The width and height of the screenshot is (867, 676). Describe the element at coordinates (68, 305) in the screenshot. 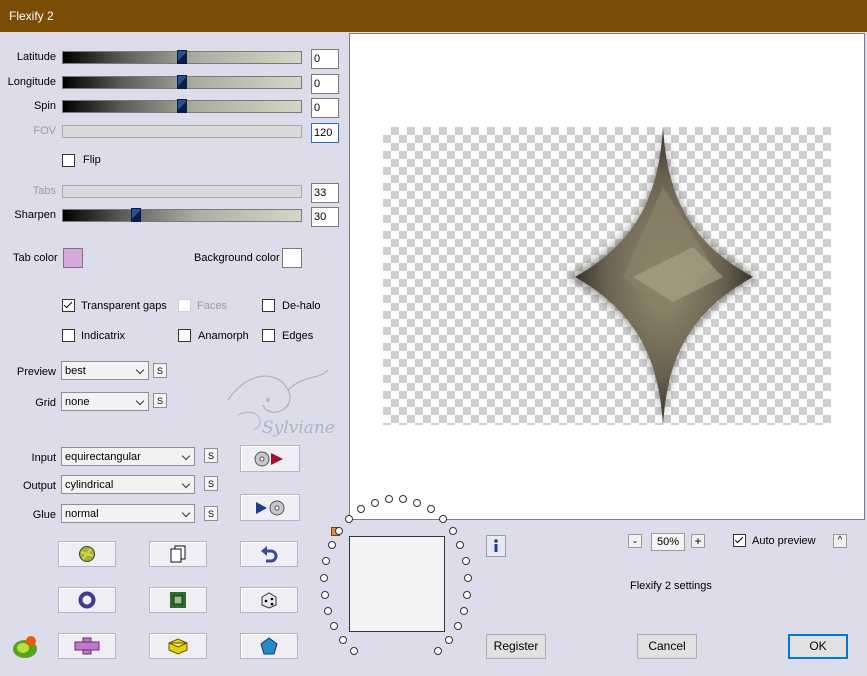

I see `transparent-gaps-checkbox` at that location.